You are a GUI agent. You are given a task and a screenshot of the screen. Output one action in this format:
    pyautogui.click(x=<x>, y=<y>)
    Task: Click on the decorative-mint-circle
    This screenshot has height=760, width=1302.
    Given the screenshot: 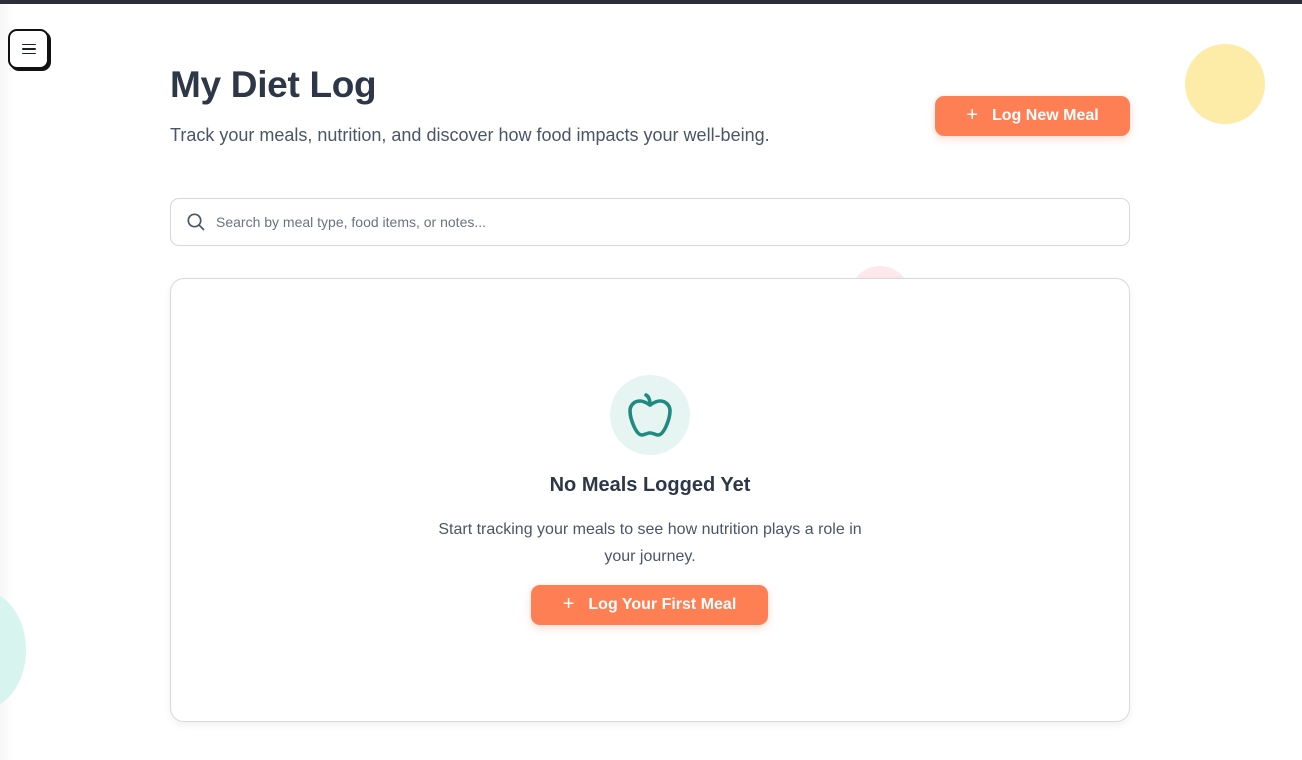 What is the action you would take?
    pyautogui.click(x=13, y=650)
    